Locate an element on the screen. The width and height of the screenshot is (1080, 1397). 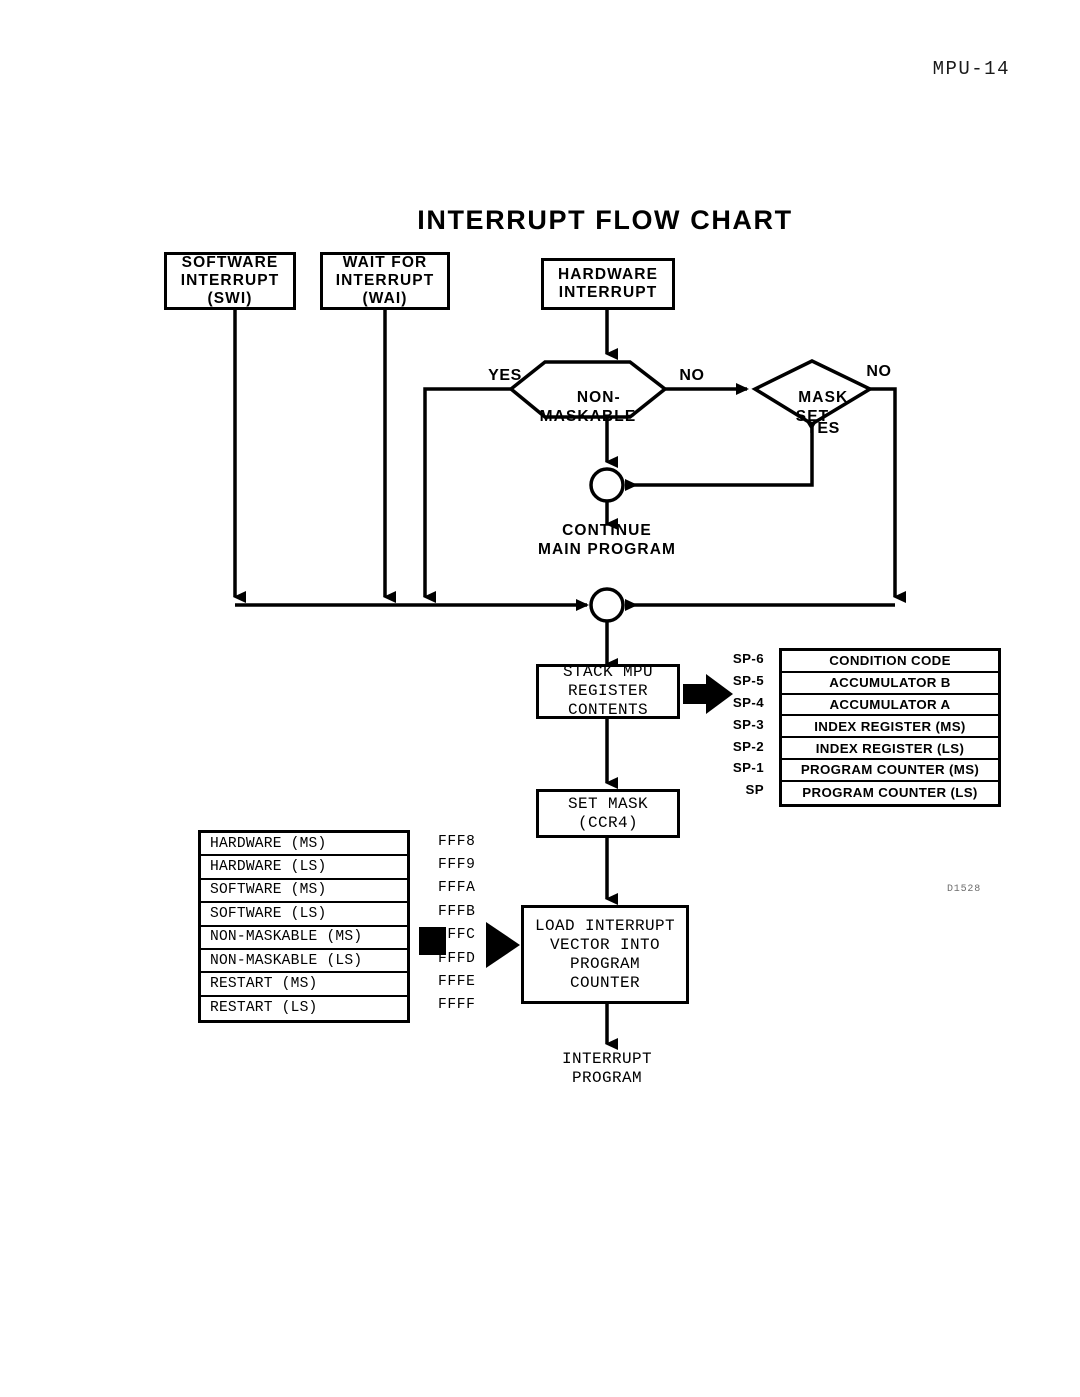
node-stack-mpu-register-contents: STACK MPU REGISTER CONTENTS is located at coordinates (608, 691).